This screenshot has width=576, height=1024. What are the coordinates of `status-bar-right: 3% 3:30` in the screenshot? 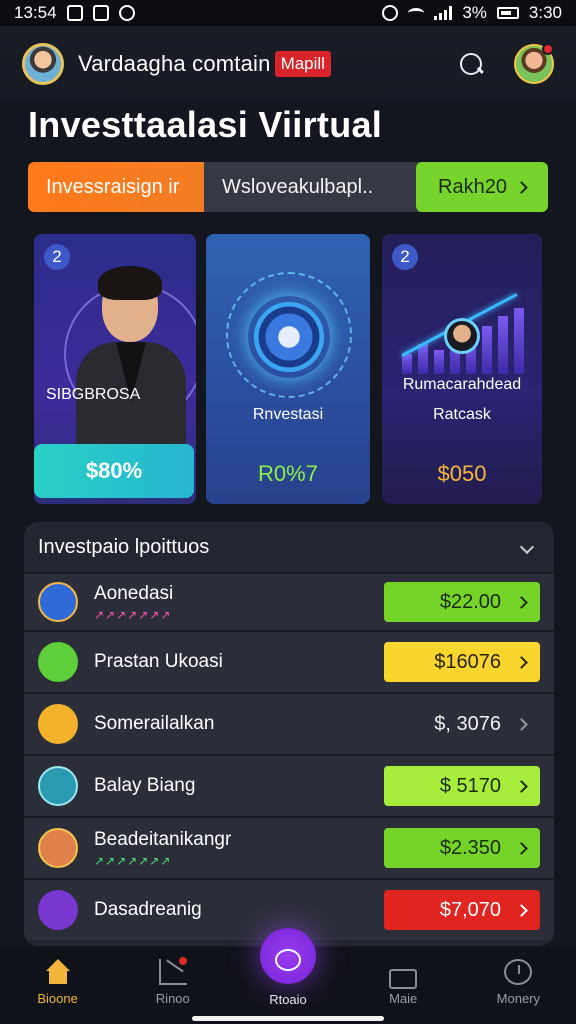 It's located at (472, 13).